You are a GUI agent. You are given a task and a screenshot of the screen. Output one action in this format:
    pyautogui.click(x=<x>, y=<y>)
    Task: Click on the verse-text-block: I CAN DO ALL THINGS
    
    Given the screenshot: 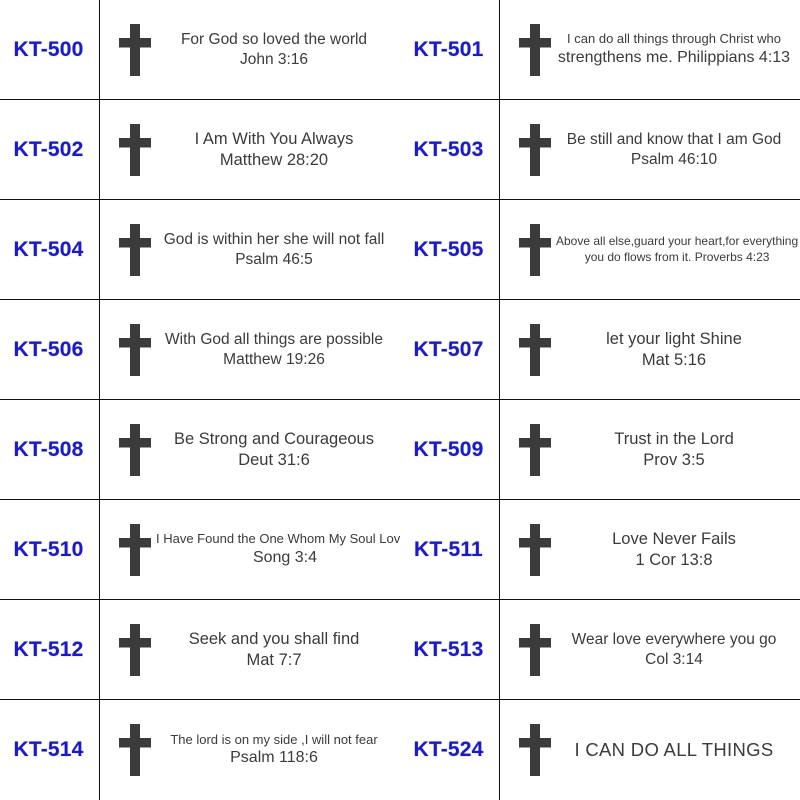 What is the action you would take?
    pyautogui.click(x=673, y=749)
    